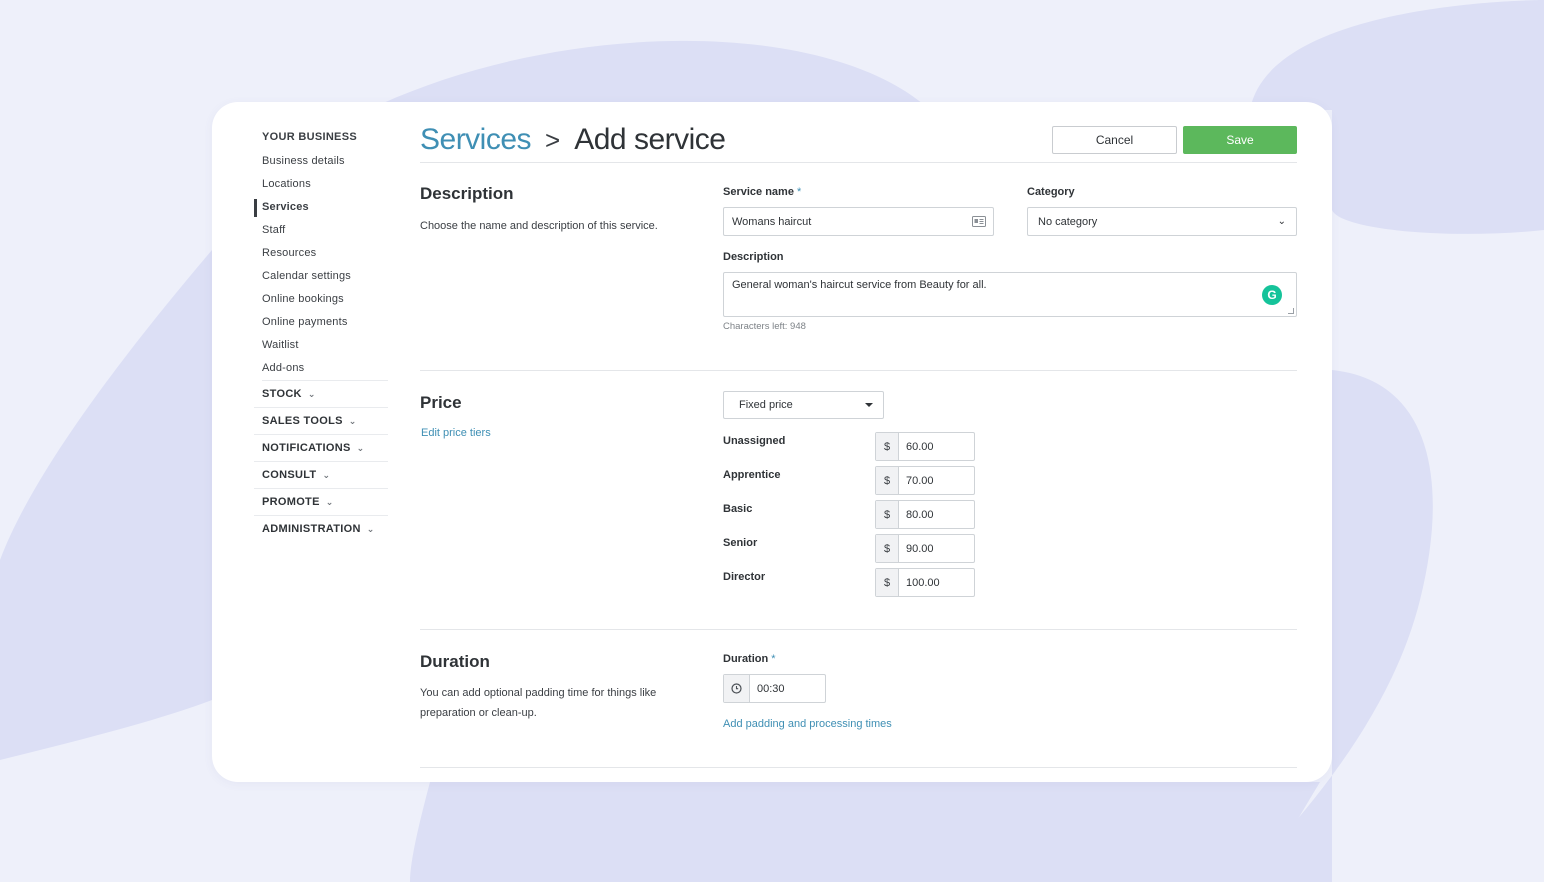 The image size is (1544, 882). Describe the element at coordinates (553, 139) in the screenshot. I see `breadcrumb-chevron-icon: >` at that location.